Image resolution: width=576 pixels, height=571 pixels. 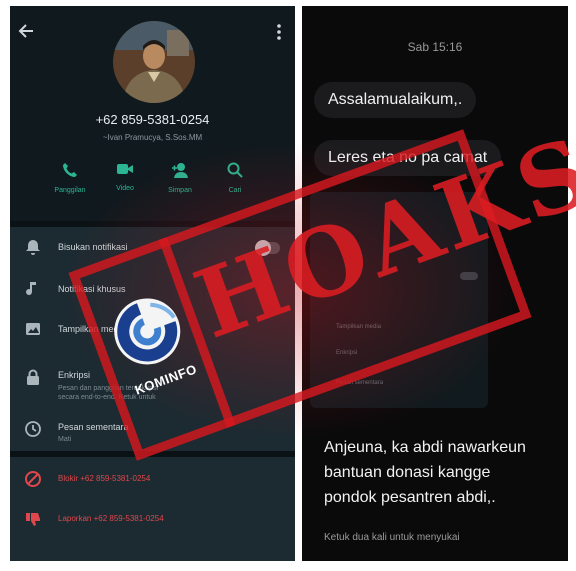 I want to click on video-label: Video, so click(x=125, y=188).